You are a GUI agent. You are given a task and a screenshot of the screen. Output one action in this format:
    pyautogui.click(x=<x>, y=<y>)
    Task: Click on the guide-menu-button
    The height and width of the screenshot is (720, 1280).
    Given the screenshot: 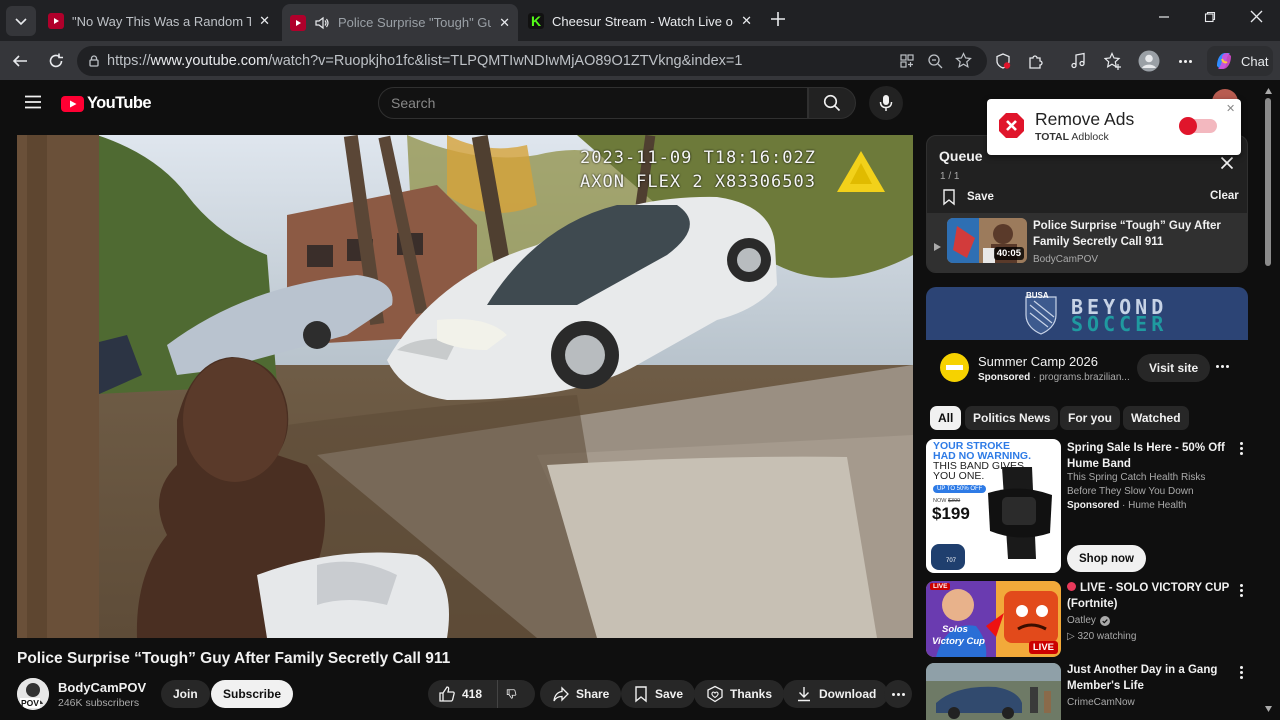 What is the action you would take?
    pyautogui.click(x=33, y=104)
    